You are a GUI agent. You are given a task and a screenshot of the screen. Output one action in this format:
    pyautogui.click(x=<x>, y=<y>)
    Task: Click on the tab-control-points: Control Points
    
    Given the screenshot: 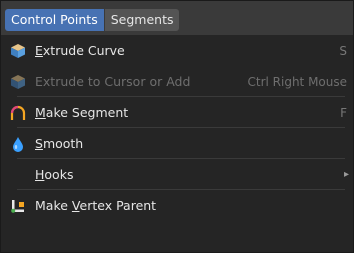 What is the action you would take?
    pyautogui.click(x=54, y=20)
    